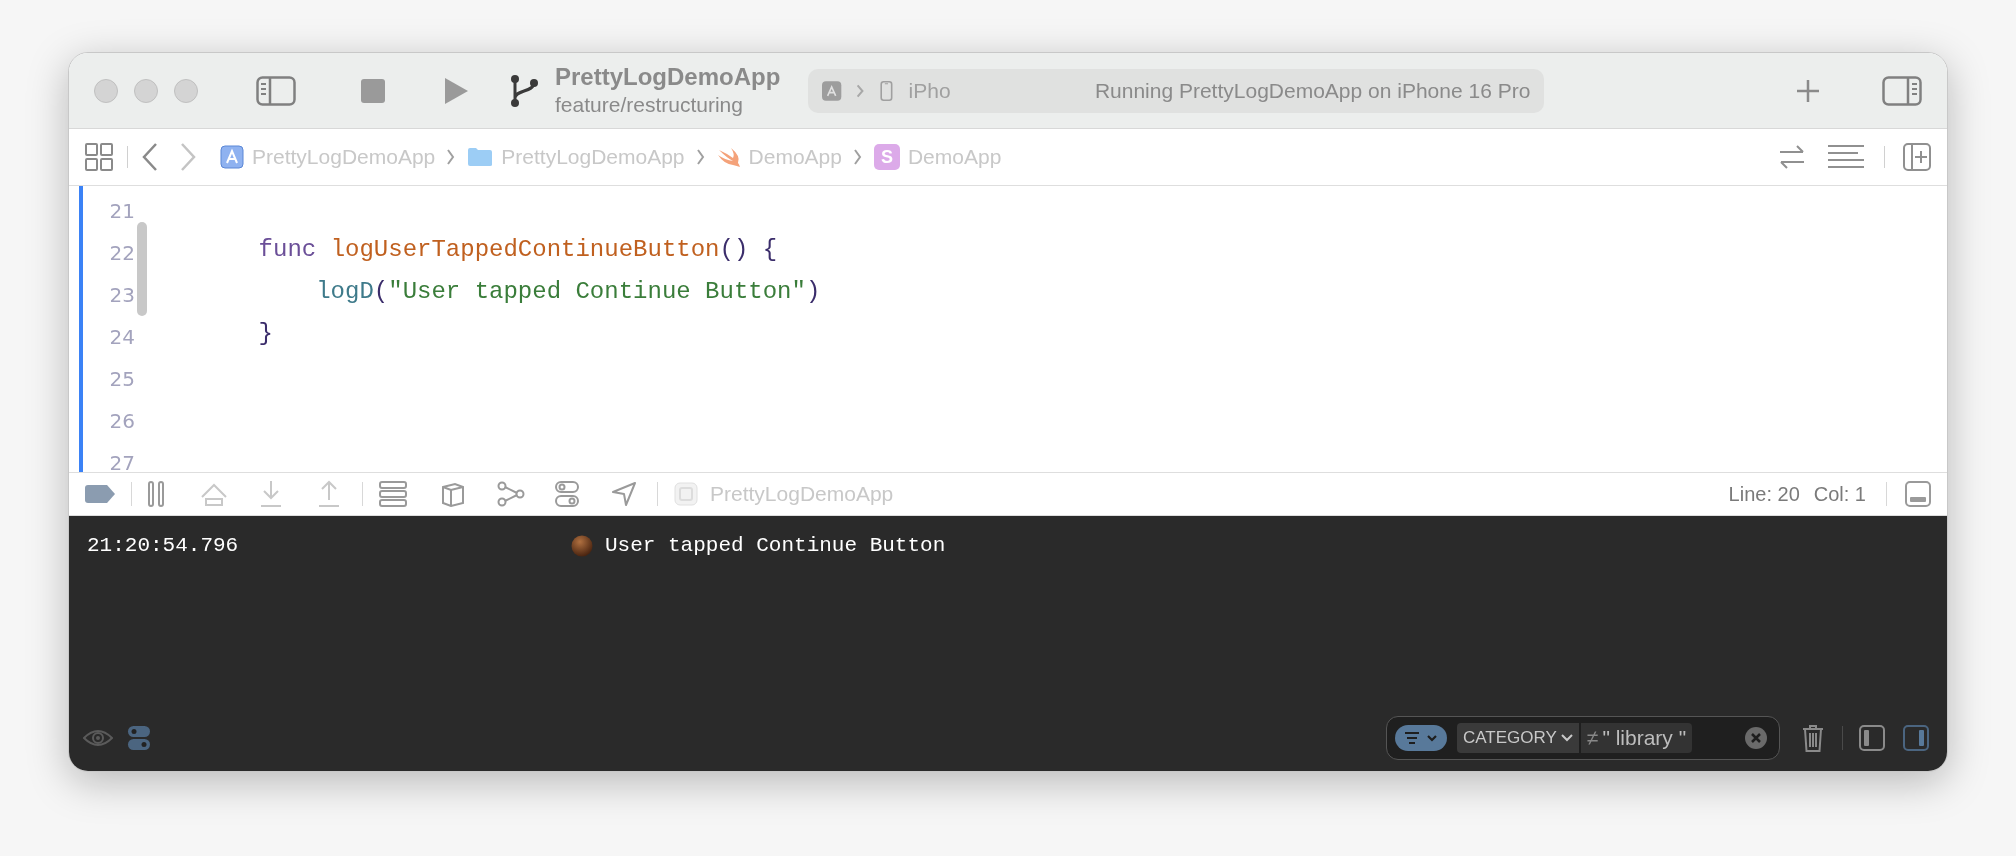 The image size is (2016, 856). I want to click on column-number: Col: 1, so click(1839, 494).